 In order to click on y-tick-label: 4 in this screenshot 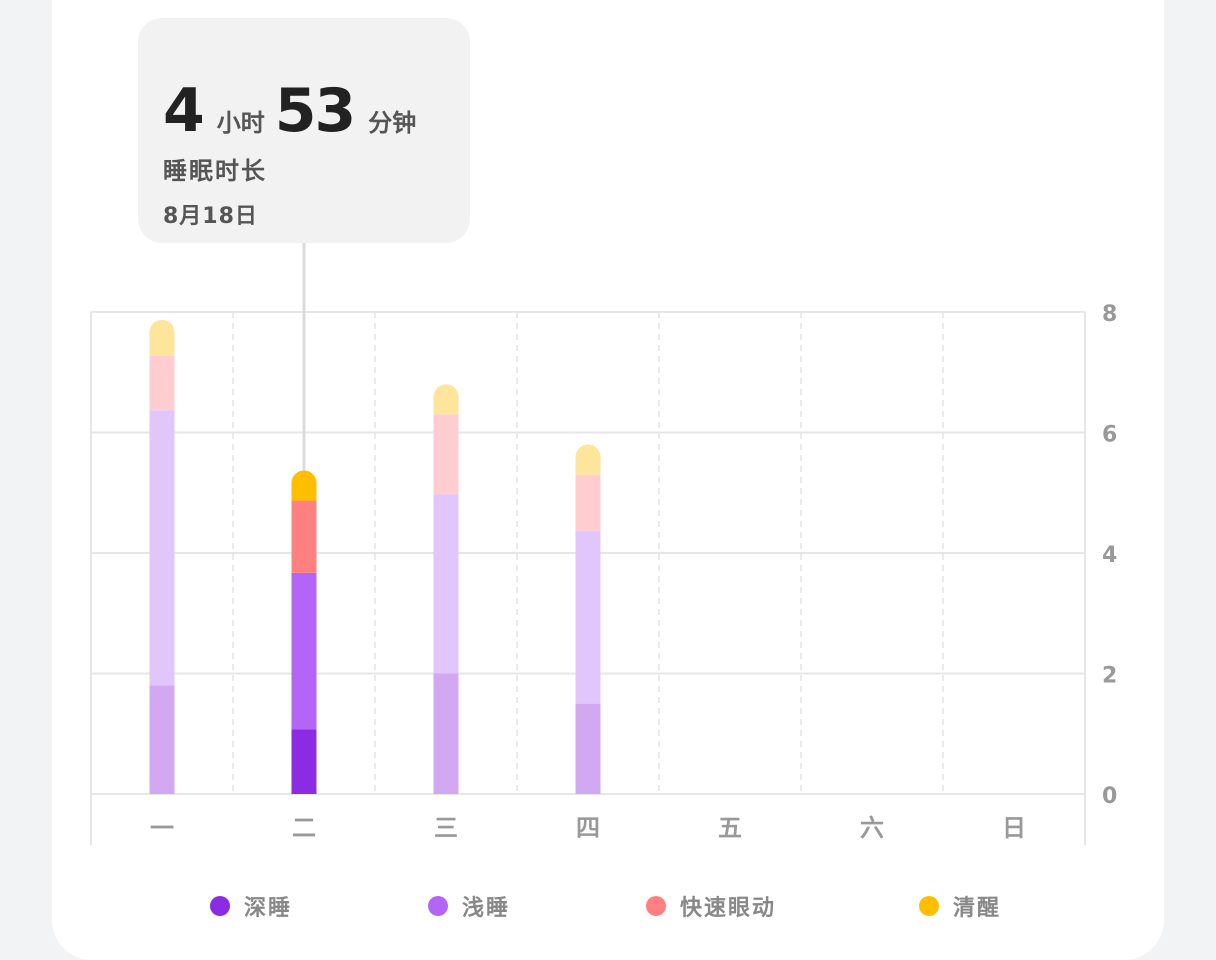, I will do `click(1109, 555)`.